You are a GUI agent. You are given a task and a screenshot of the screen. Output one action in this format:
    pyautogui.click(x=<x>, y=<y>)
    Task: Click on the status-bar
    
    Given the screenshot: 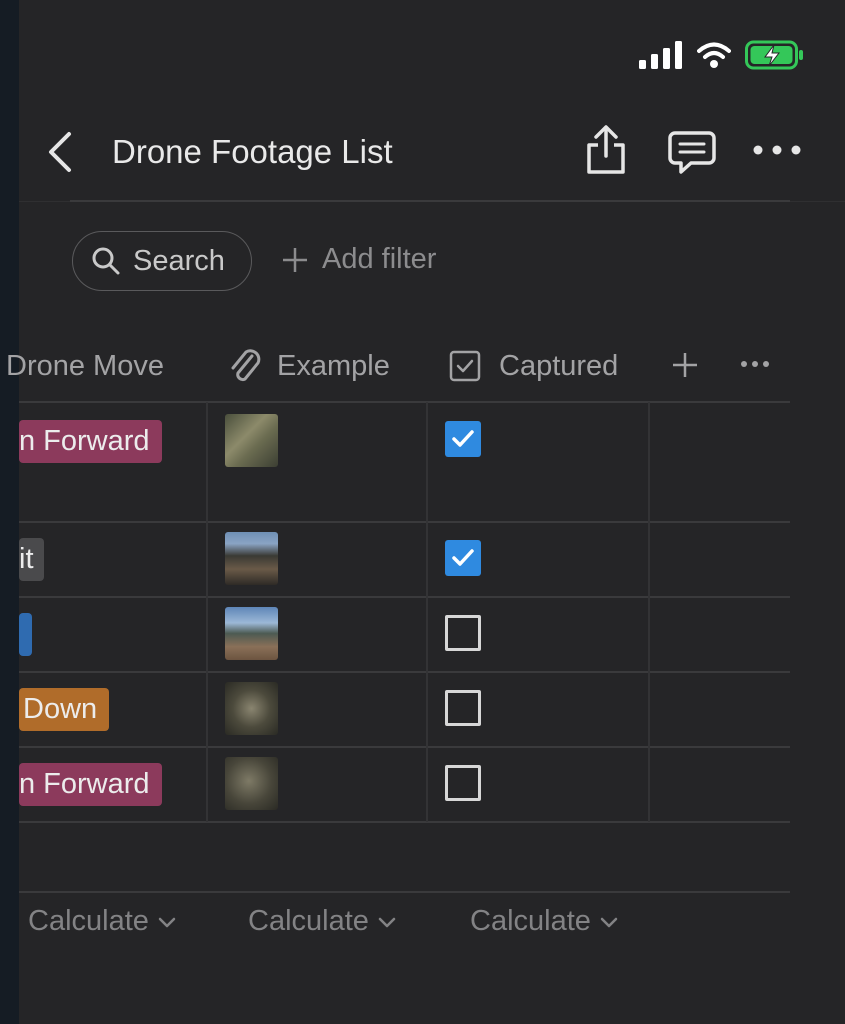 What is the action you would take?
    pyautogui.click(x=722, y=55)
    